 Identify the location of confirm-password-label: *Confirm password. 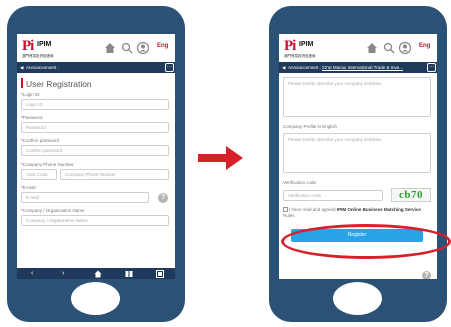
(40, 140).